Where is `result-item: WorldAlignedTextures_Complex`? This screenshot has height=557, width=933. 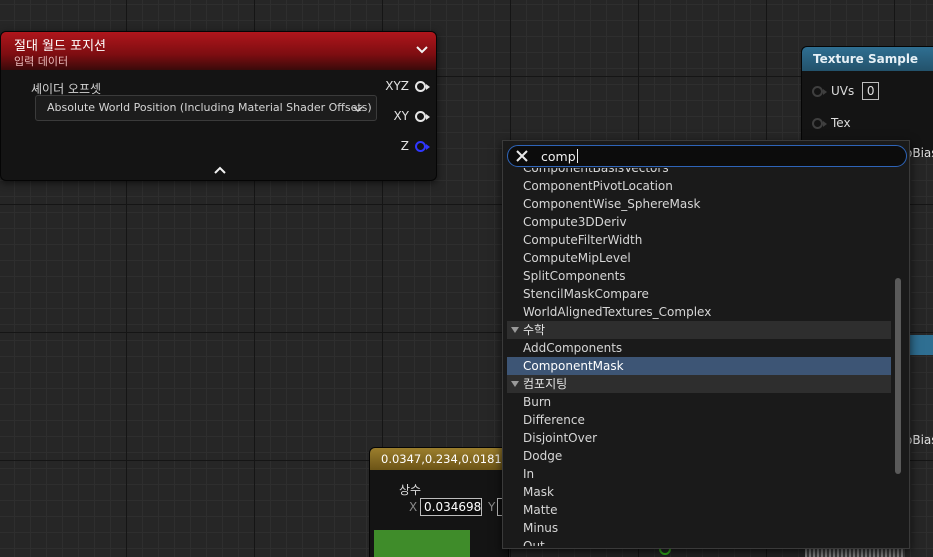 result-item: WorldAlignedTextures_Complex is located at coordinates (699, 312).